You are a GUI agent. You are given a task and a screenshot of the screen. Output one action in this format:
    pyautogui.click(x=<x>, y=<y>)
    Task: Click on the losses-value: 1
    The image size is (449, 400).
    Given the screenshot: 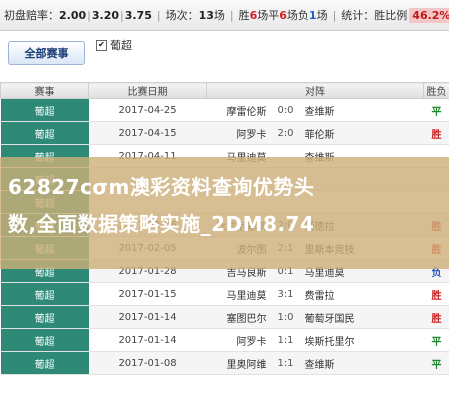 What is the action you would take?
    pyautogui.click(x=312, y=15)
    